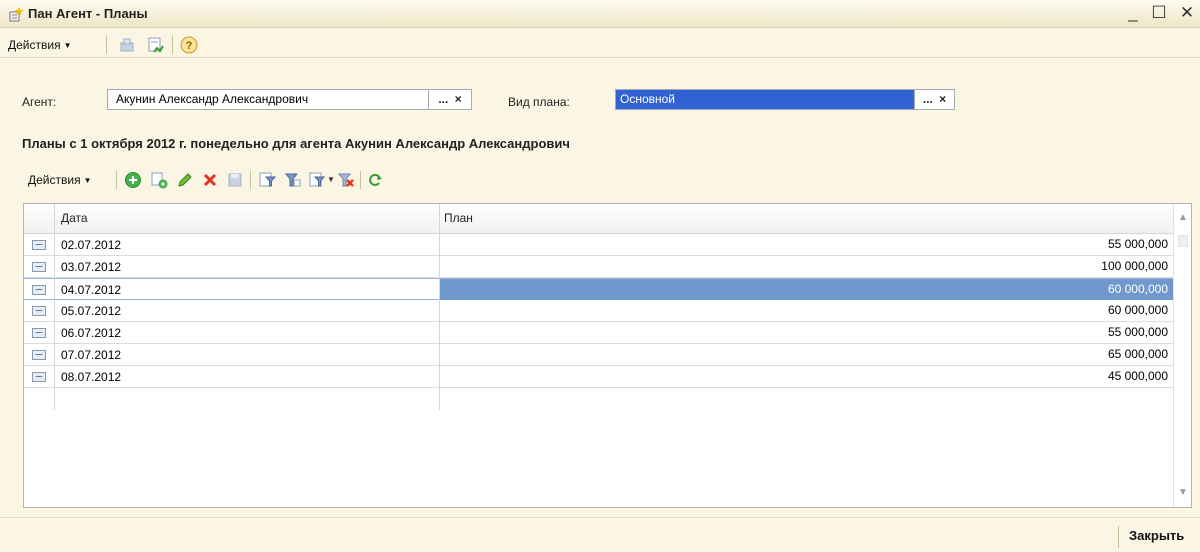 This screenshot has height=552, width=1200. I want to click on table-row: 02.07.2012 55 000,000, so click(599, 245).